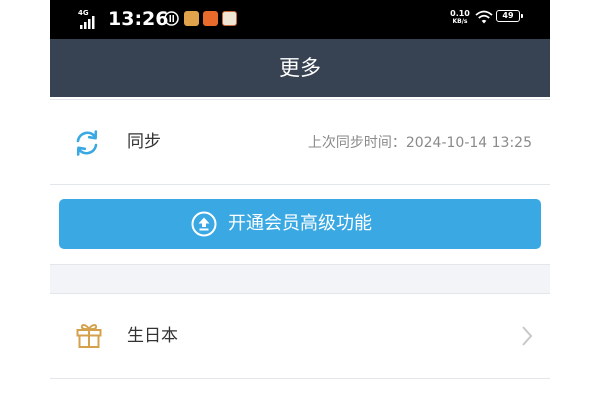 The width and height of the screenshot is (600, 400). What do you see at coordinates (171, 18) in the screenshot?
I see `sim-badge-icon` at bounding box center [171, 18].